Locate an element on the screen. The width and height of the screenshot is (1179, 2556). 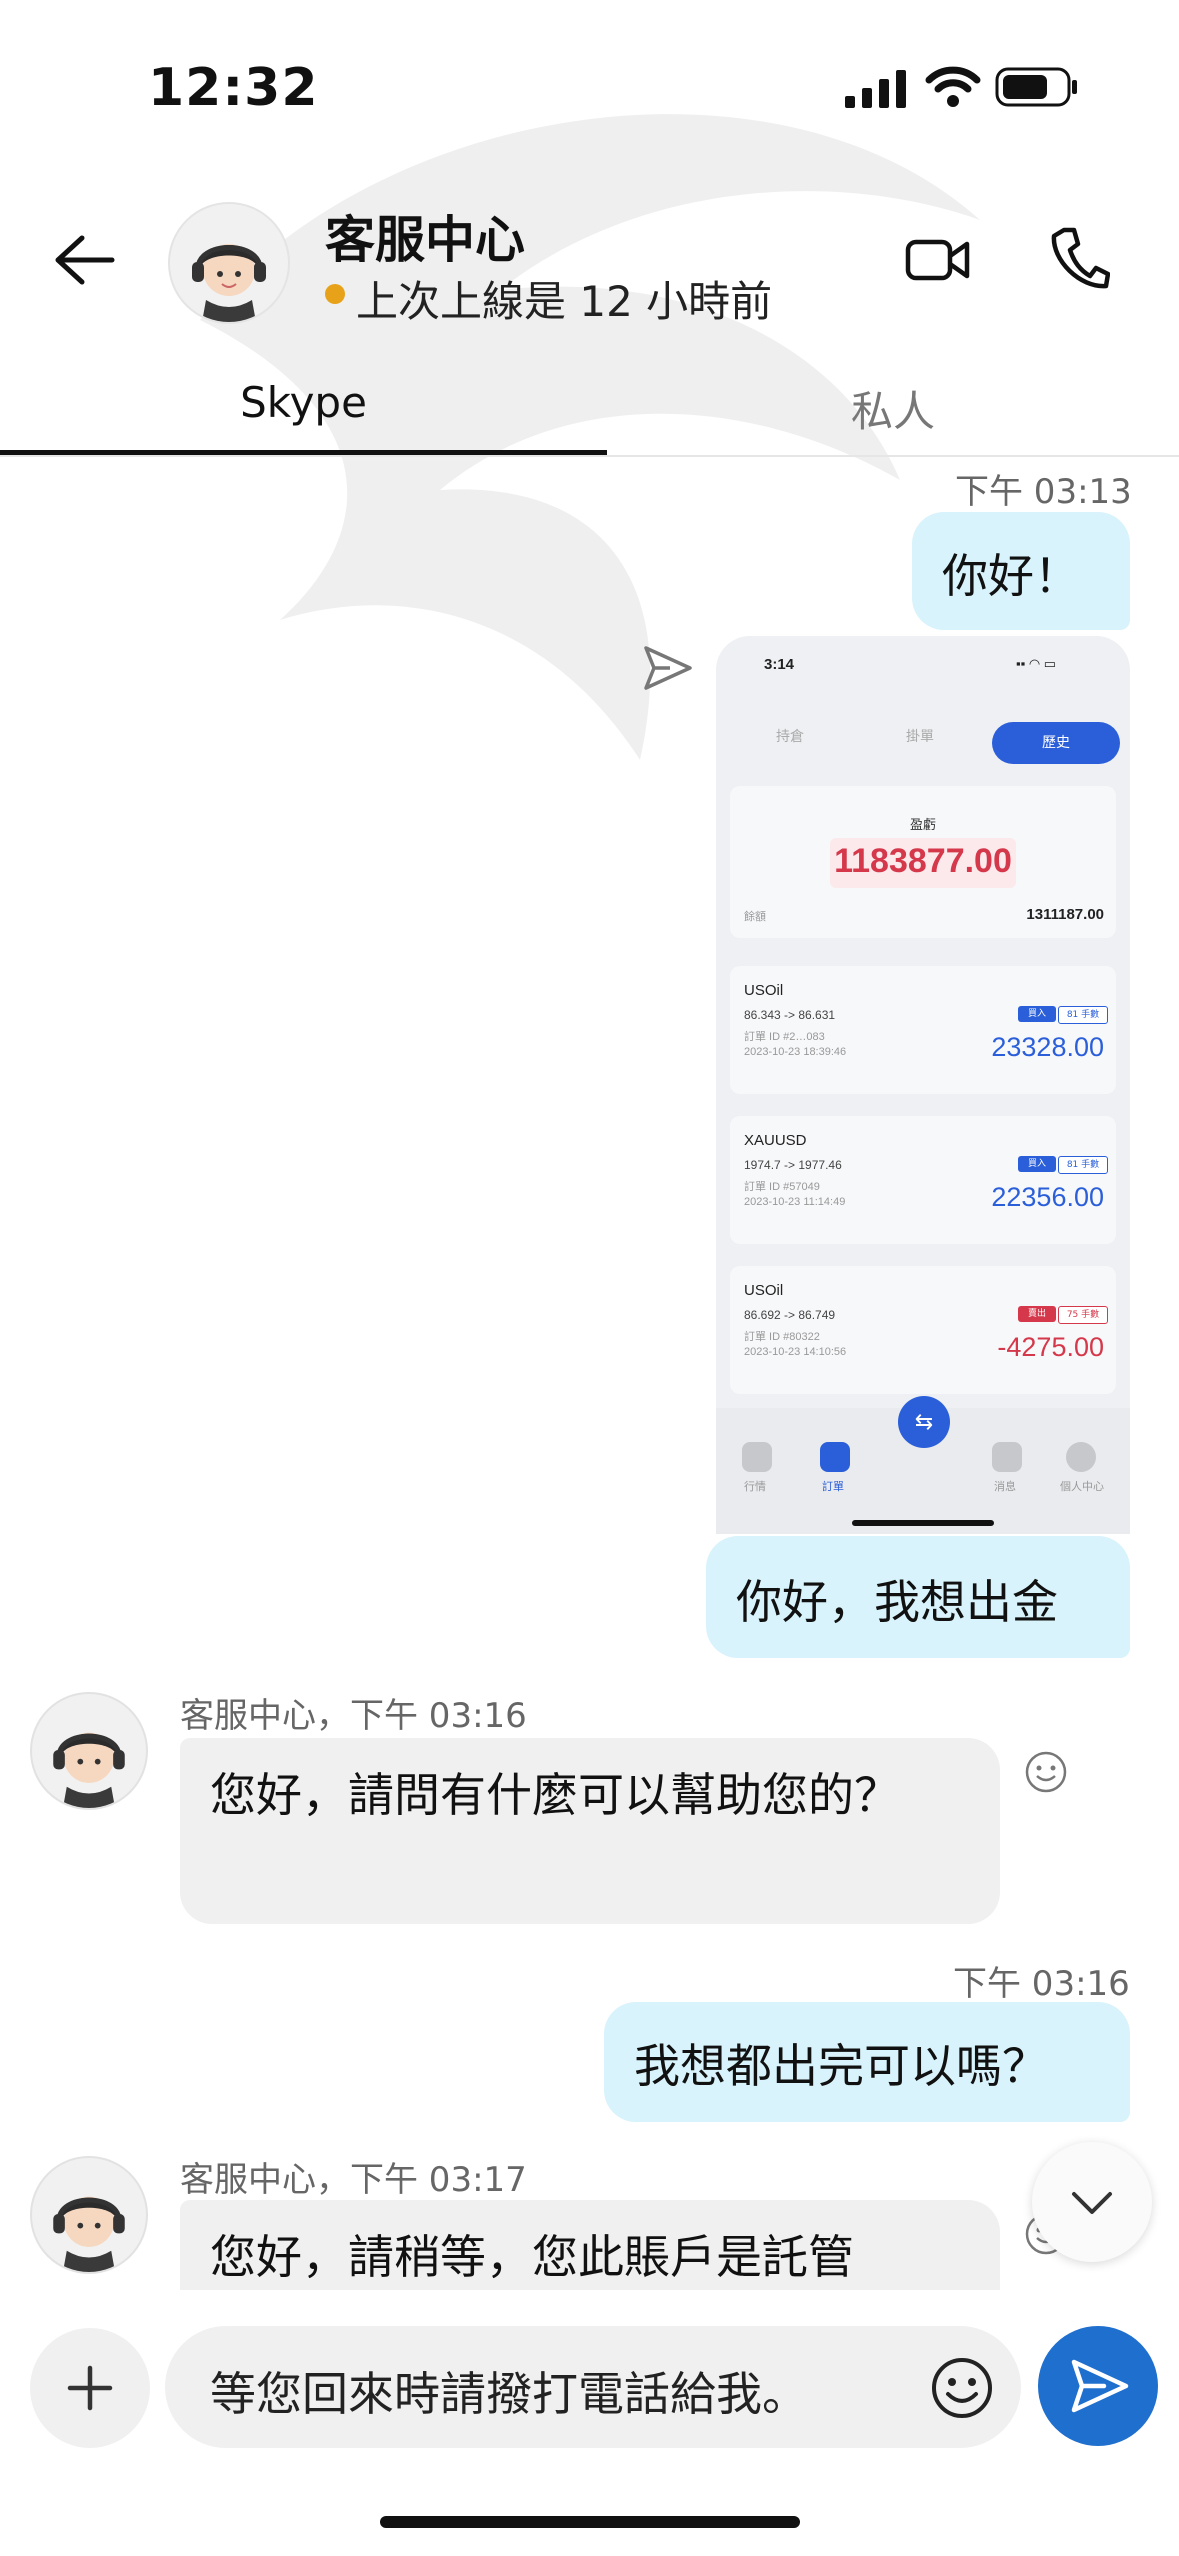
shot-home-indicator is located at coordinates (923, 1523).